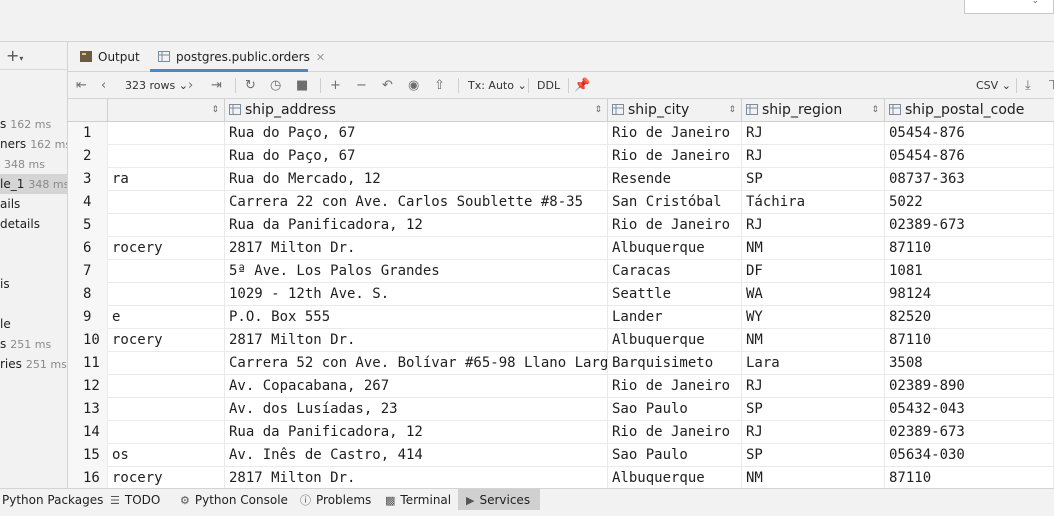 This screenshot has height=516, width=1054. I want to click on tab-problems: ⓘ Problems, so click(335, 500).